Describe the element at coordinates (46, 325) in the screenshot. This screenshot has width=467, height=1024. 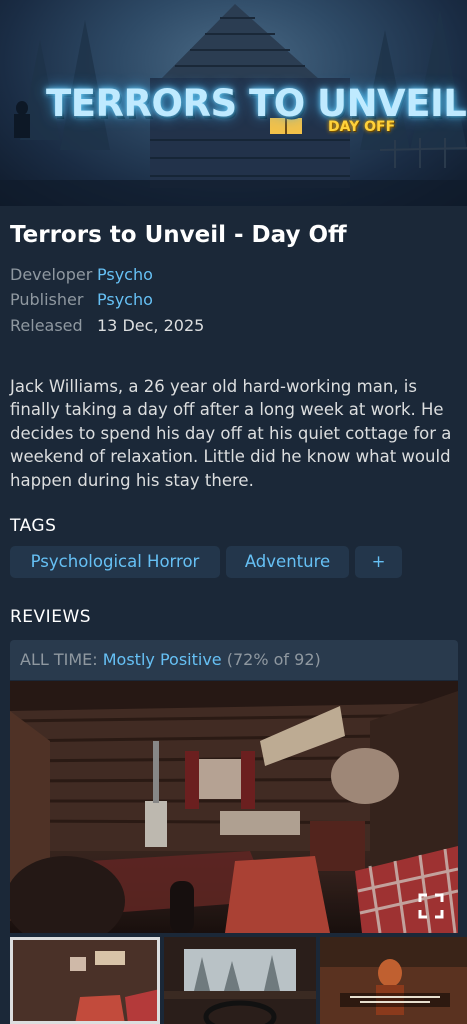
I see `released-label: Released` at that location.